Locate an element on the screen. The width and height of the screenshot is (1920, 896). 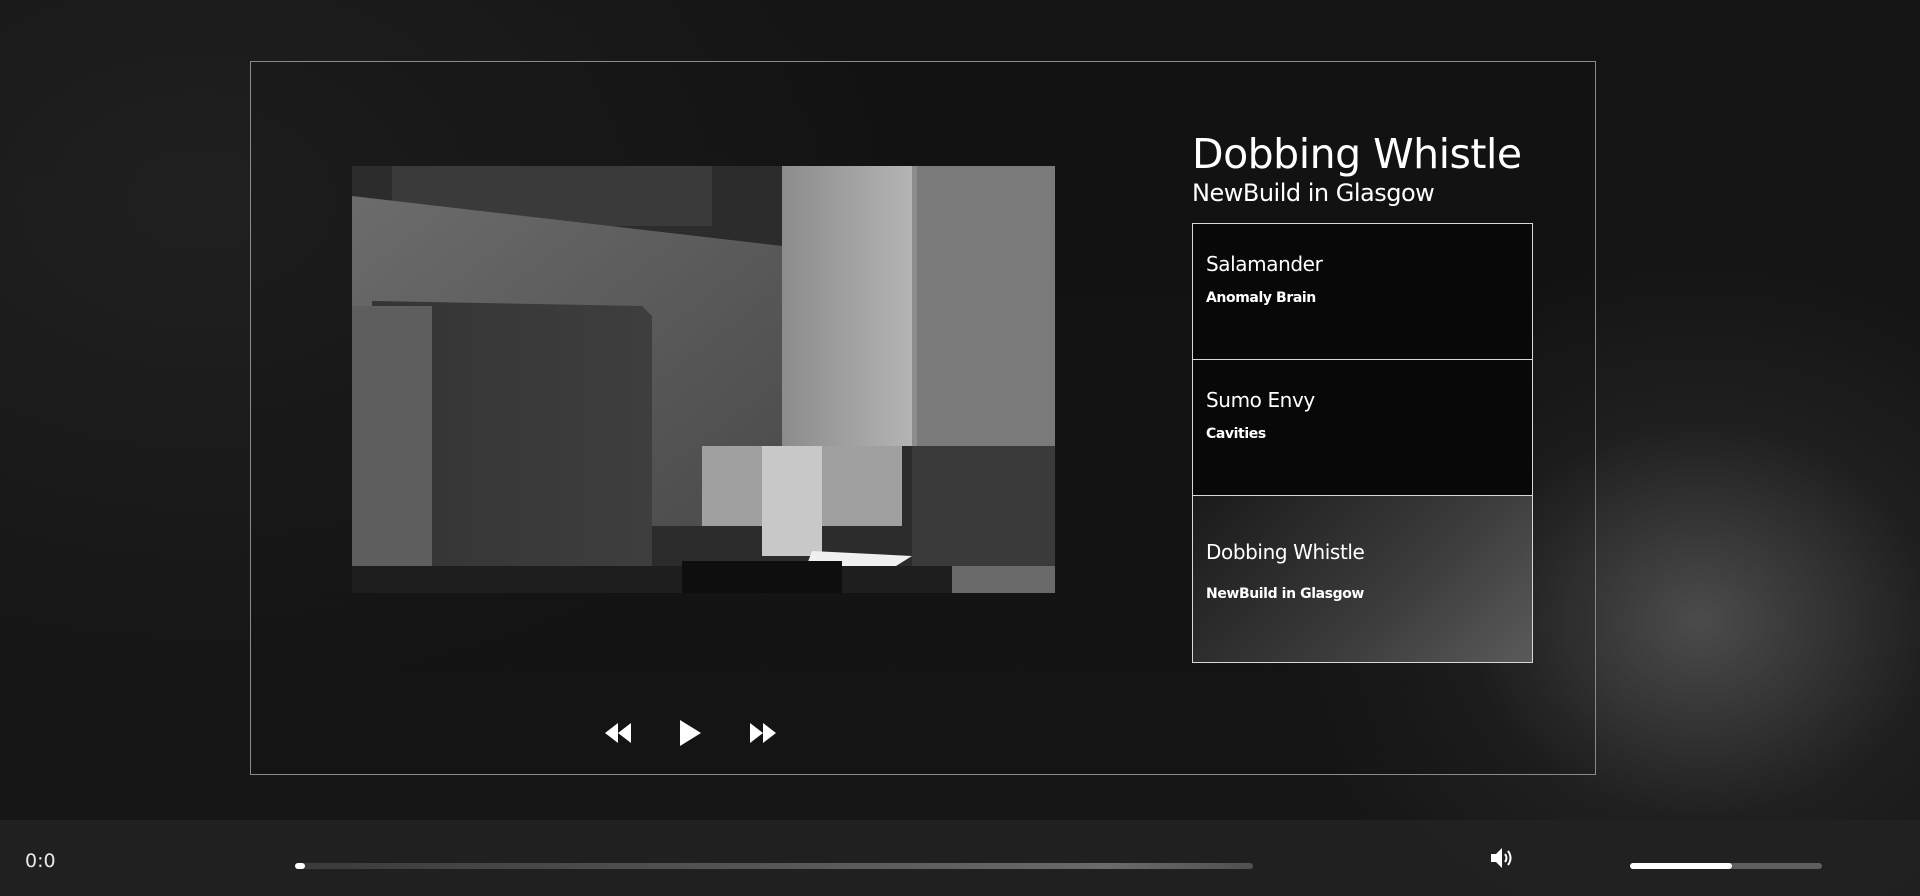
track-name: Salamander is located at coordinates (1264, 264).